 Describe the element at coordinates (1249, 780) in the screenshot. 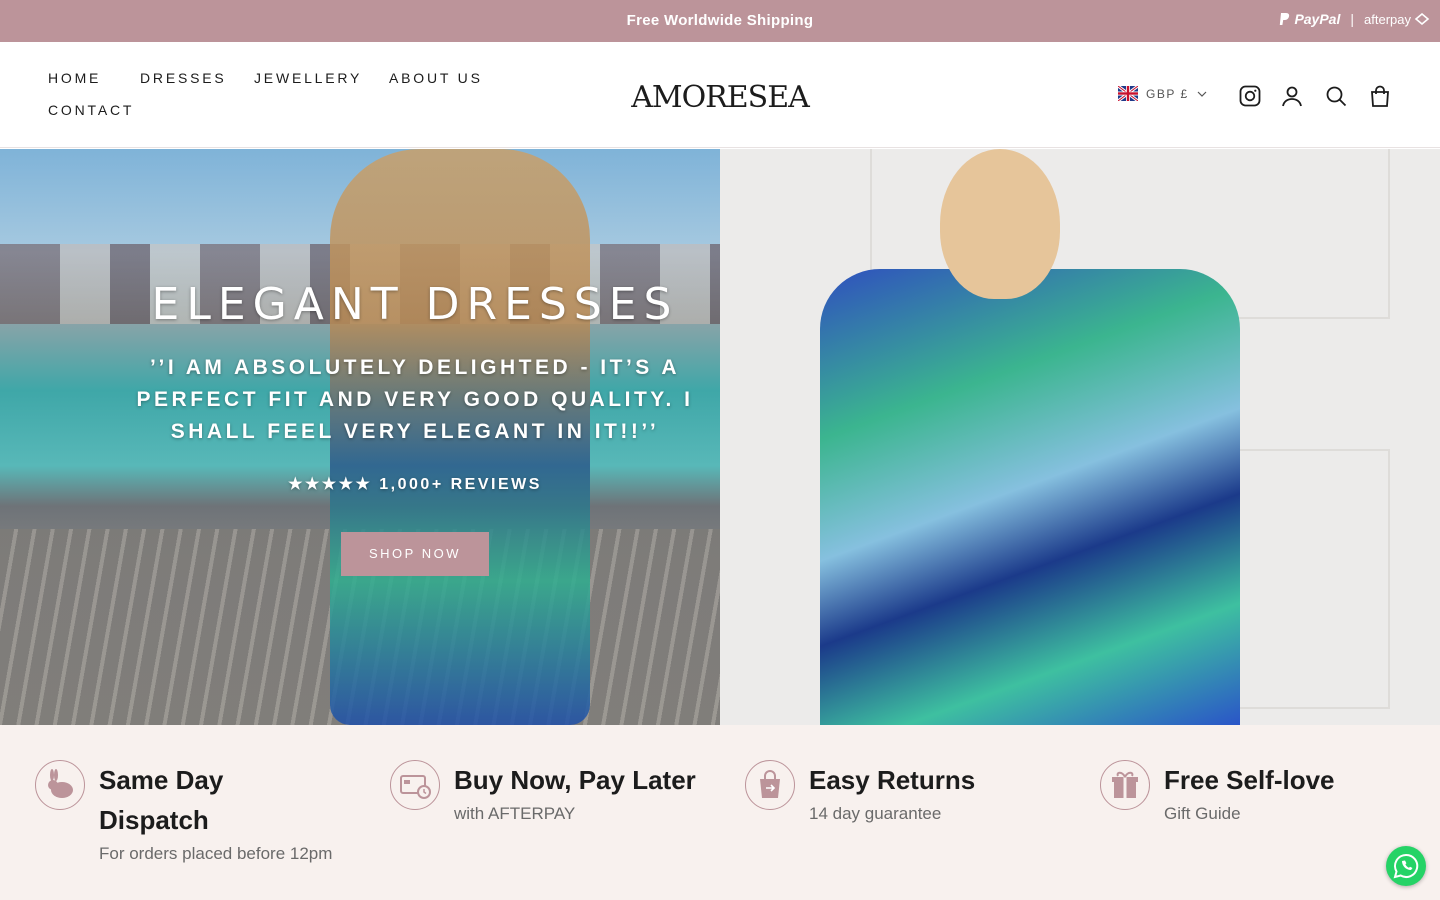

I see `feature-title: Free Self-love` at that location.